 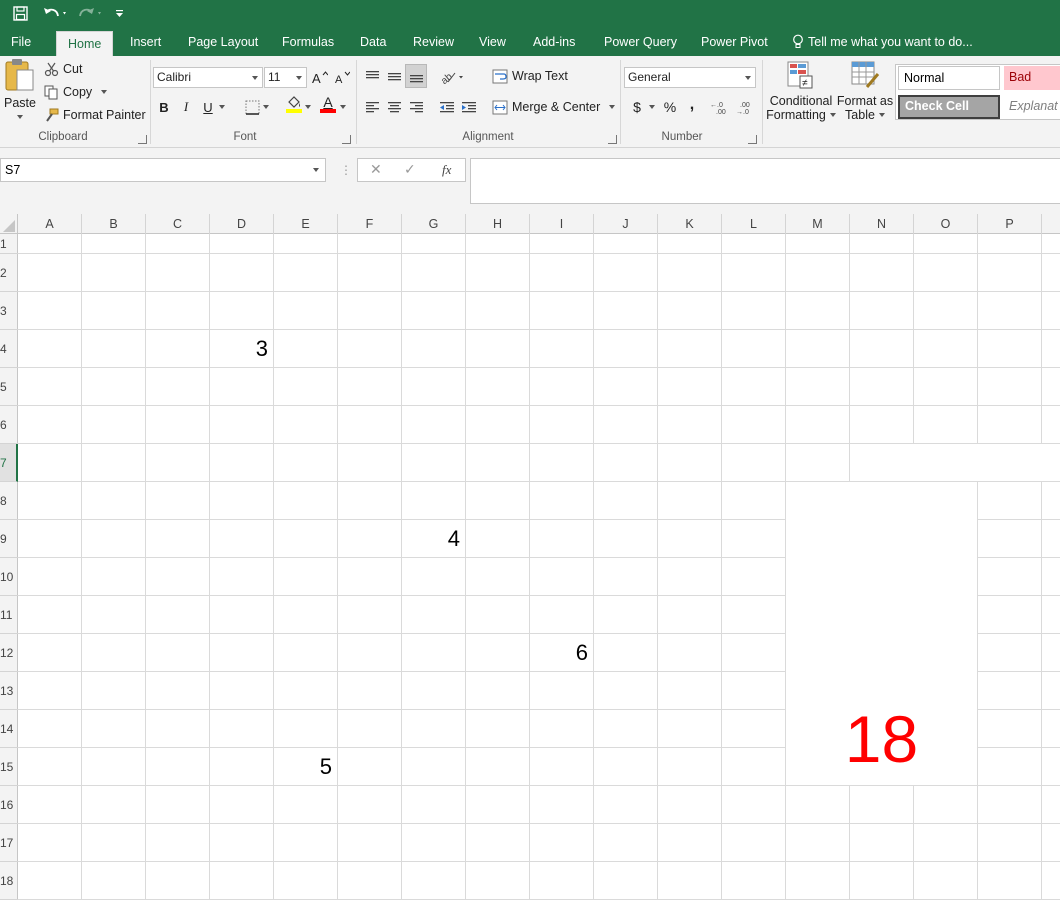 I want to click on number-format-select: General, so click(x=690, y=77).